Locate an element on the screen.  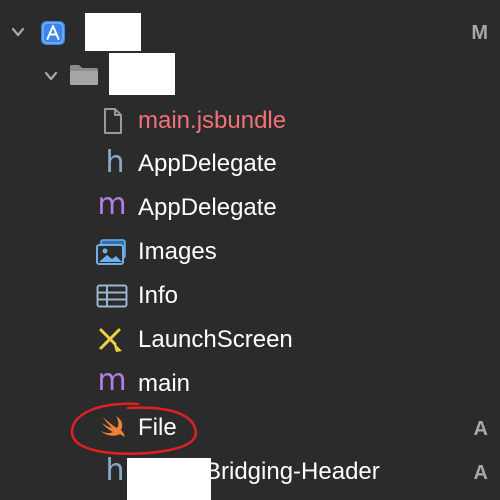
filename-prefix-redacted is located at coordinates (169, 479).